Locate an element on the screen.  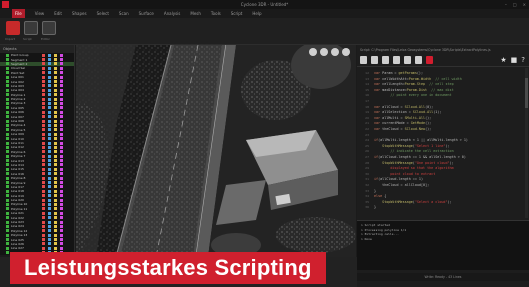
save-icon is located at coordinates (385, 60).